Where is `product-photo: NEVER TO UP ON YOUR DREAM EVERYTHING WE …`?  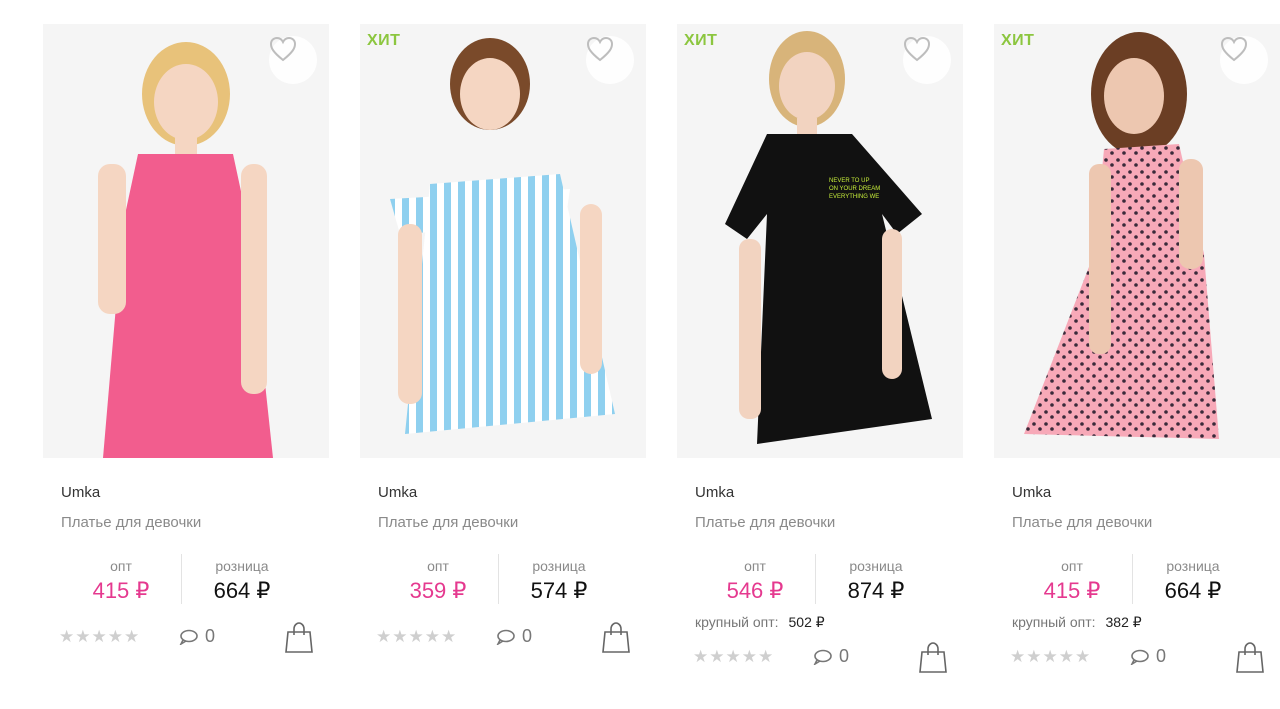
product-photo: NEVER TO UP ON YOUR DREAM EVERYTHING WE … is located at coordinates (820, 241).